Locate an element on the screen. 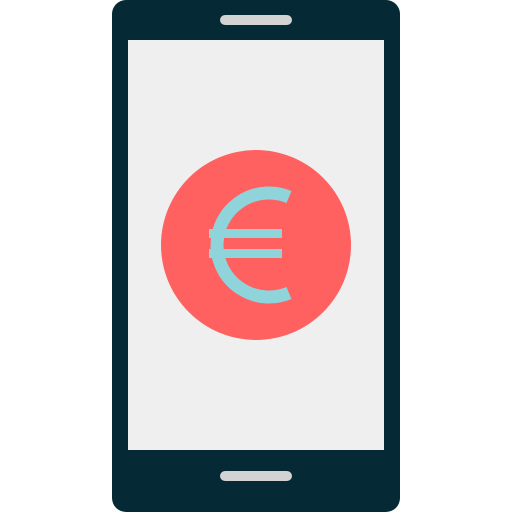 Image resolution: width=512 pixels, height=512 pixels. phone-speaker is located at coordinates (256, 20).